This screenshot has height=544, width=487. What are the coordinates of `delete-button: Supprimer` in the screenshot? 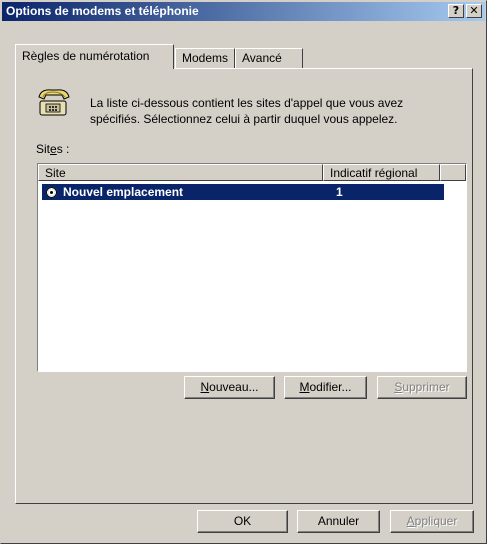 It's located at (422, 387).